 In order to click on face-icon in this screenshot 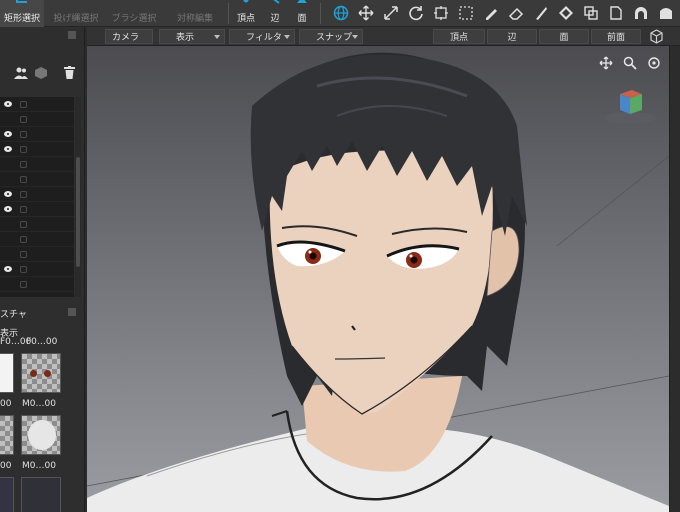, I will do `click(302, 1)`.